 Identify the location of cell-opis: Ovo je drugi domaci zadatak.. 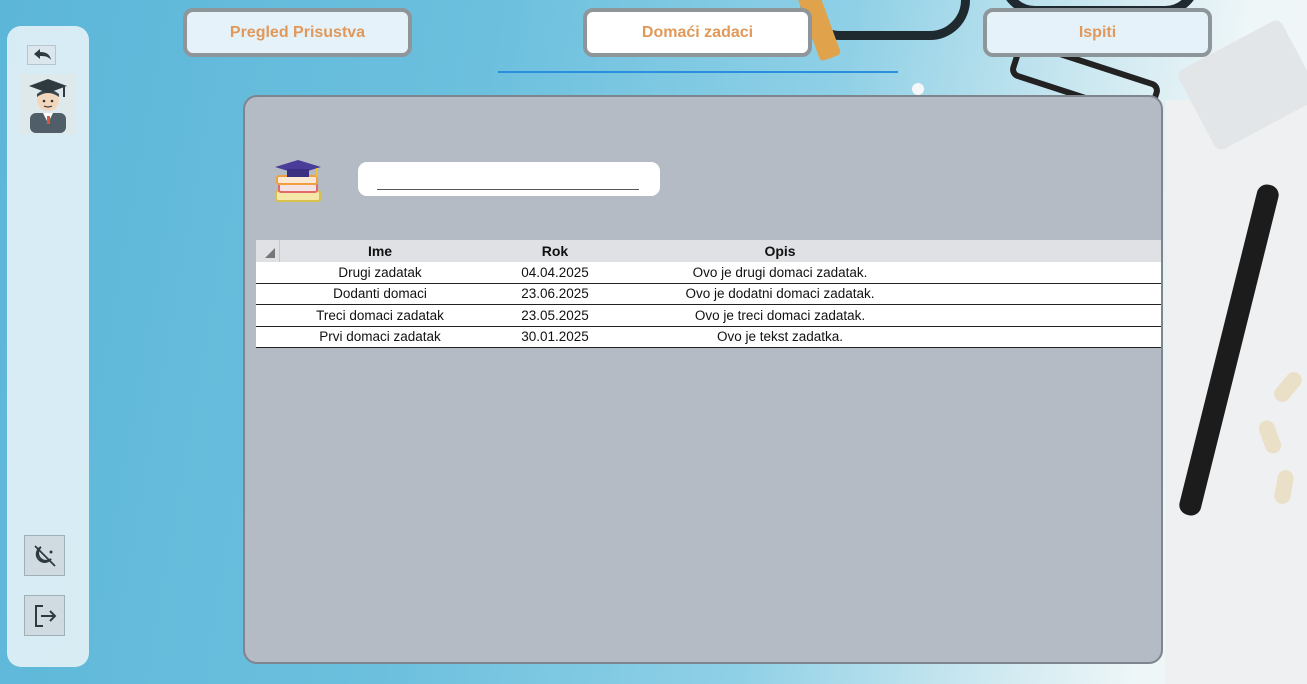
(780, 272).